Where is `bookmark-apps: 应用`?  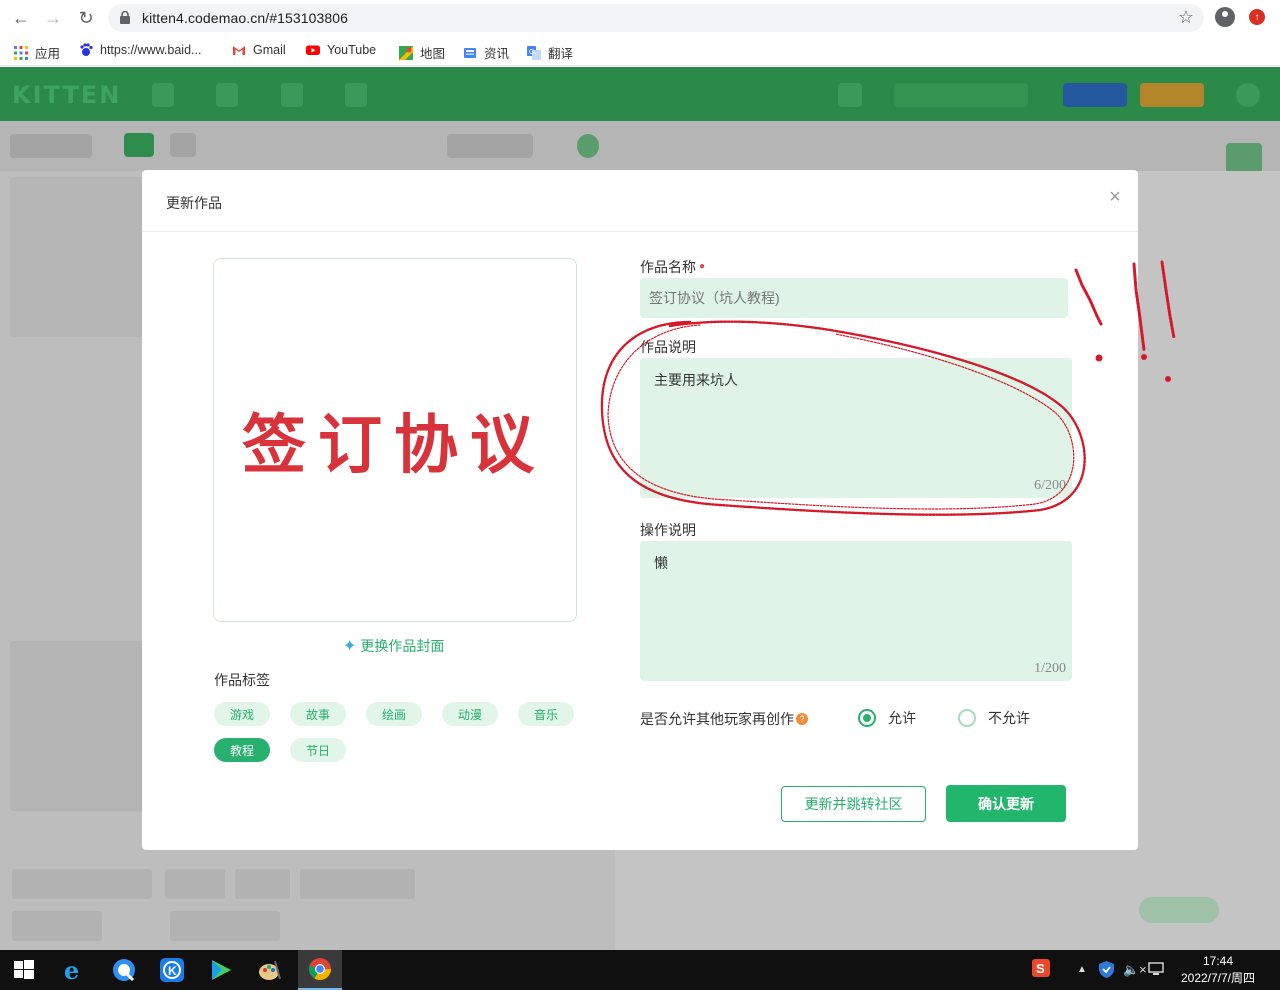
bookmark-apps: 应用 is located at coordinates (37, 52).